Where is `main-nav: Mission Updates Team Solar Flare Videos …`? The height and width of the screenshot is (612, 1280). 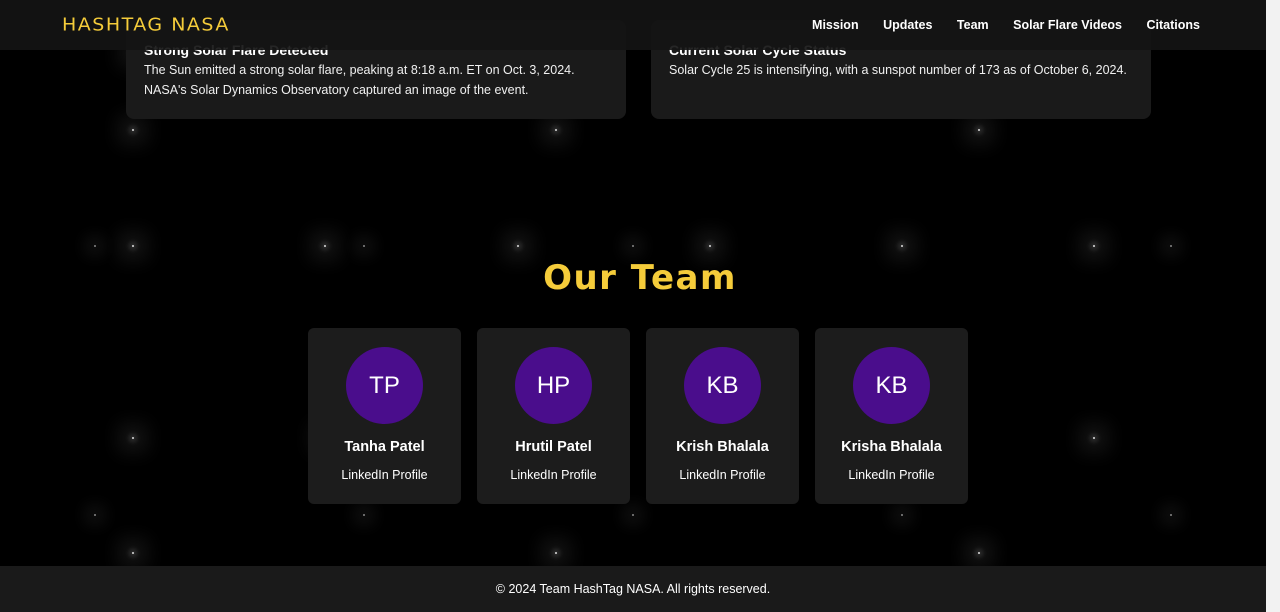
main-nav: Mission Updates Team Solar Flare Videos … is located at coordinates (994, 25).